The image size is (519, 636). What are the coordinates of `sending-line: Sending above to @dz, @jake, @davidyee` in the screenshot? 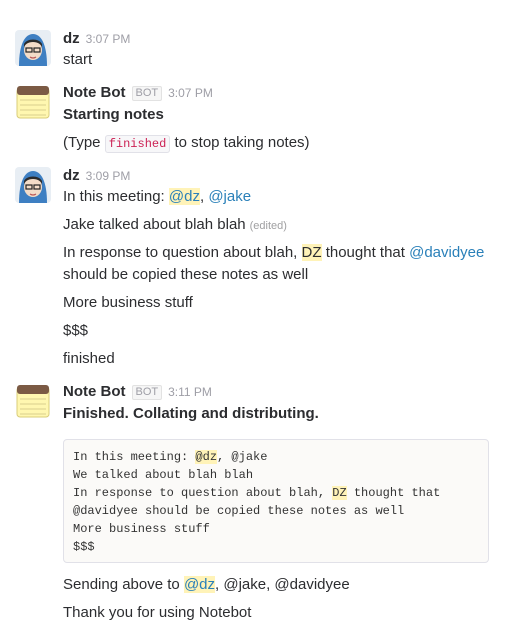 It's located at (206, 585).